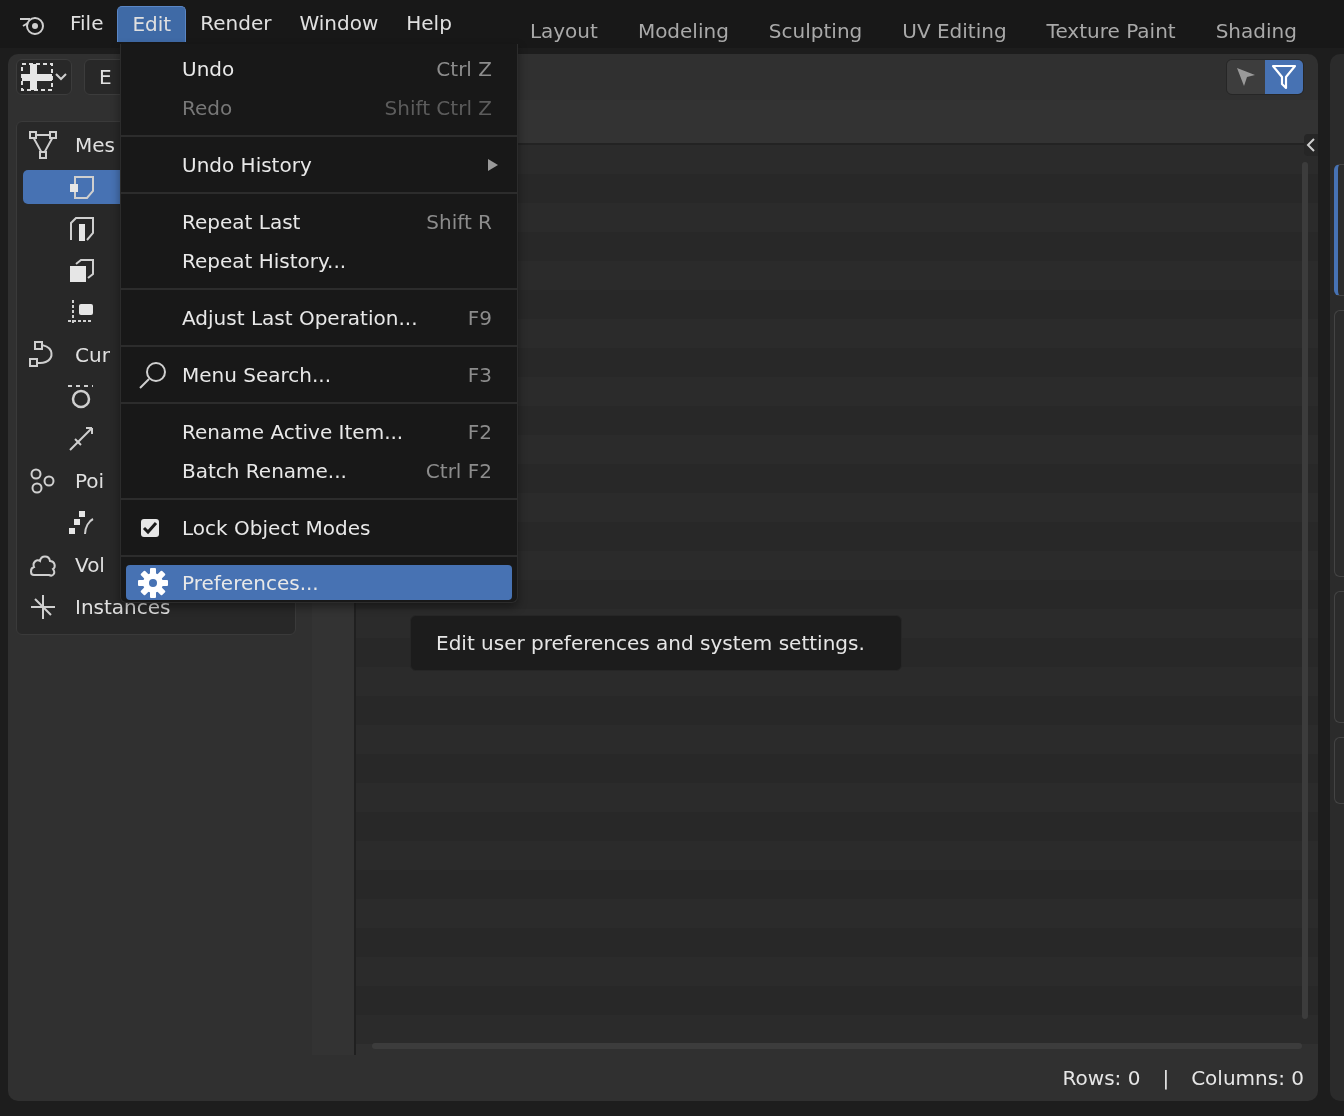 This screenshot has width=1344, height=1116. I want to click on shortcut-label: Shift R, so click(459, 221).